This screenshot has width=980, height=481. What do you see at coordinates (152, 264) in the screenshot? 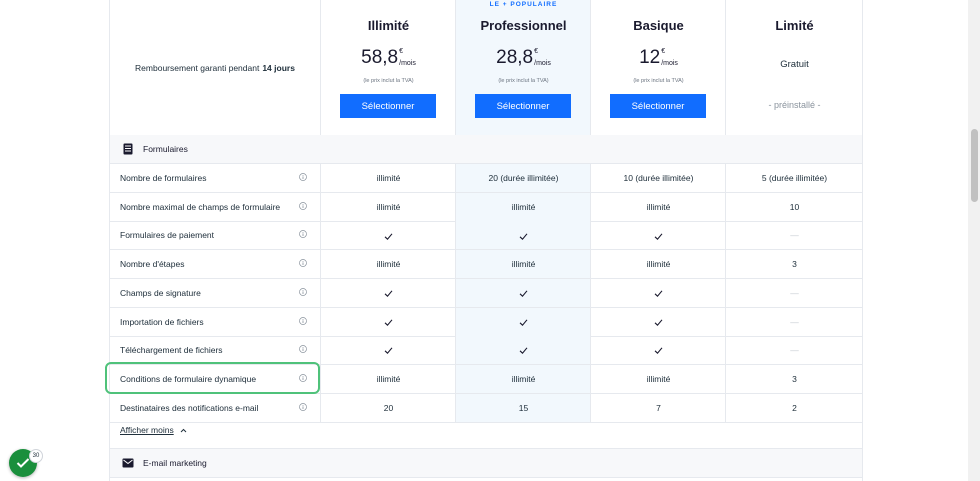
I see `feature-label: Nombre d'étapes` at bounding box center [152, 264].